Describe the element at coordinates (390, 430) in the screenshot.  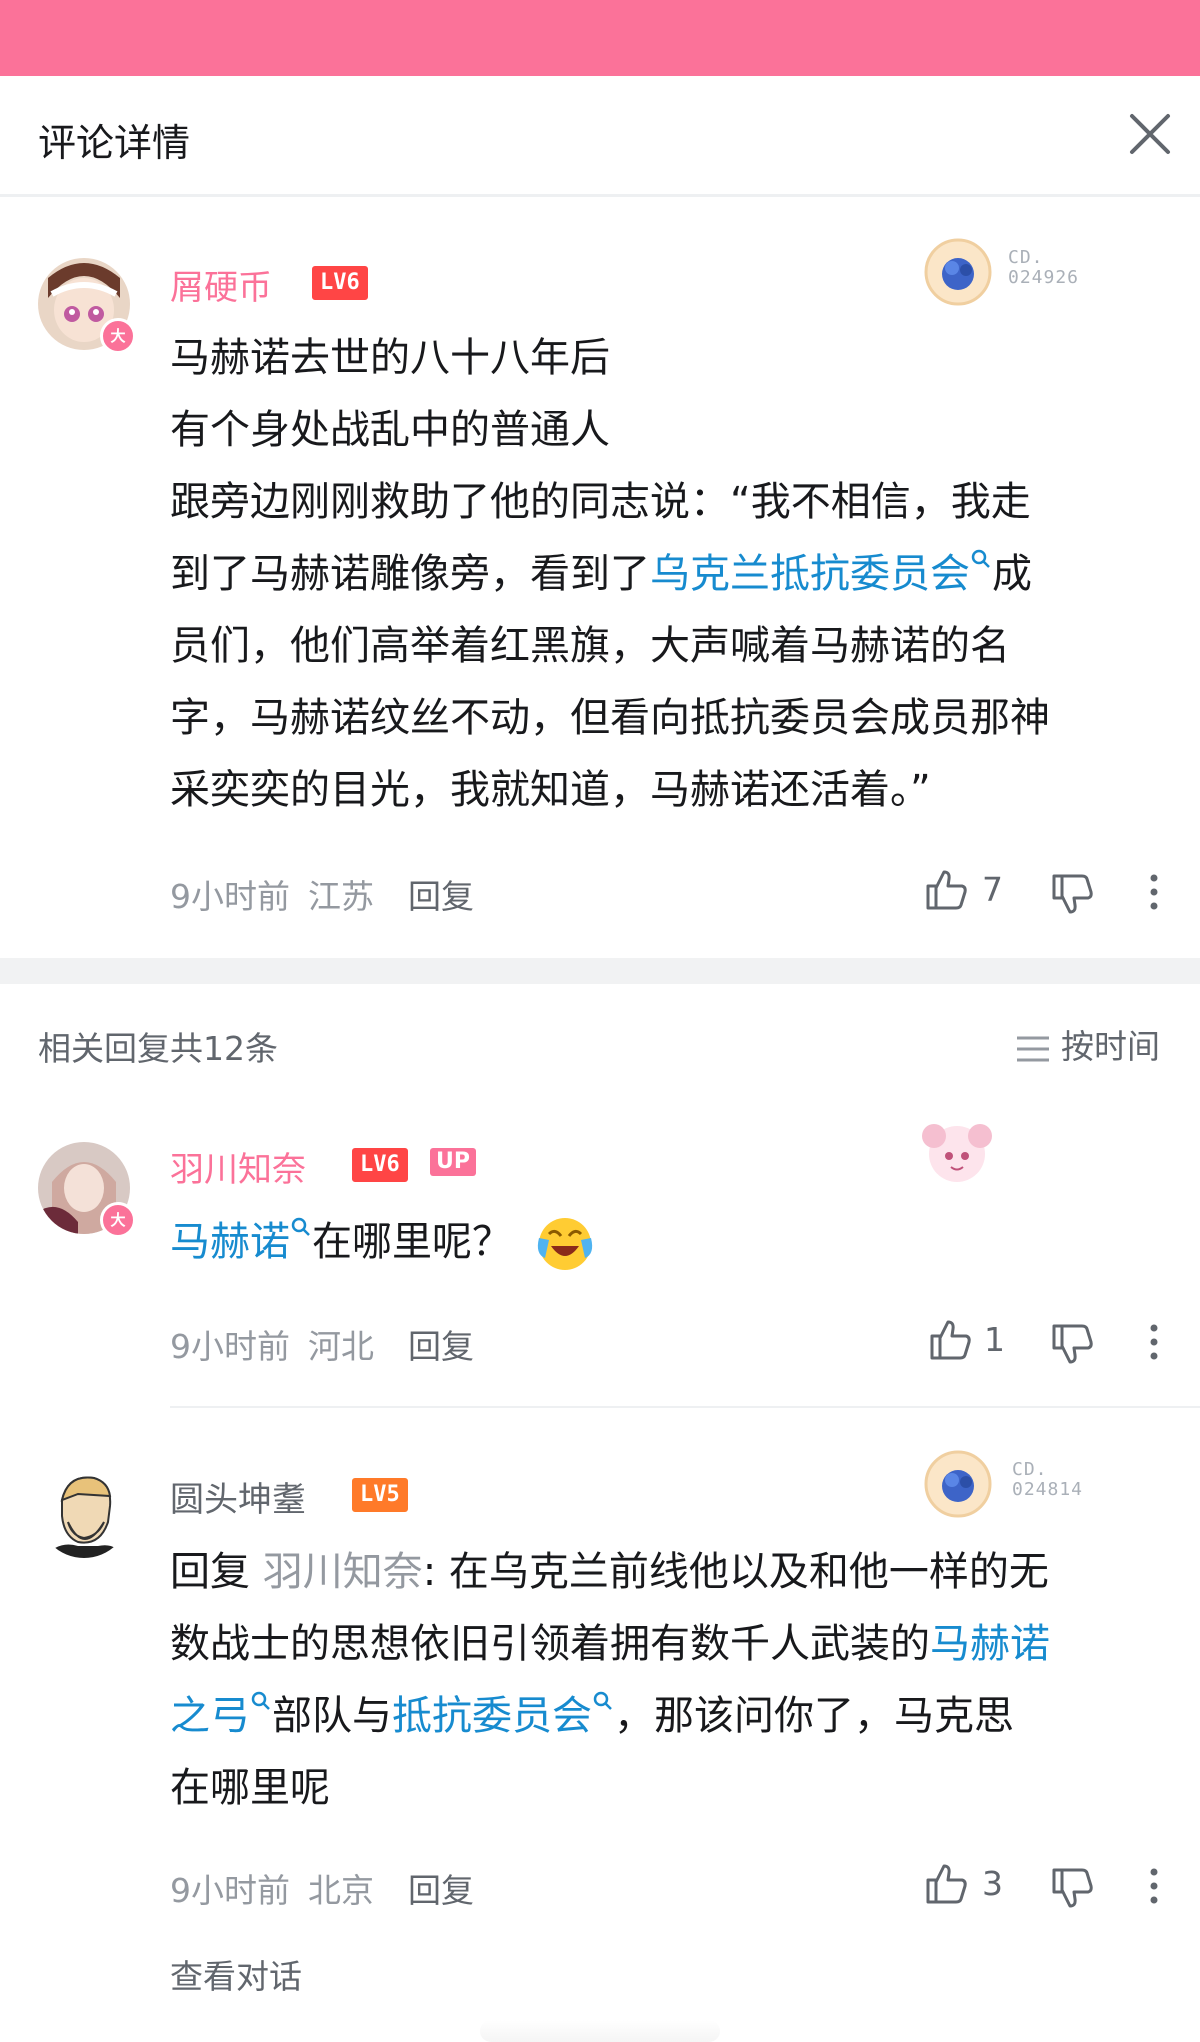
I see `comment-line: 有个身处战乱中的普通人` at that location.